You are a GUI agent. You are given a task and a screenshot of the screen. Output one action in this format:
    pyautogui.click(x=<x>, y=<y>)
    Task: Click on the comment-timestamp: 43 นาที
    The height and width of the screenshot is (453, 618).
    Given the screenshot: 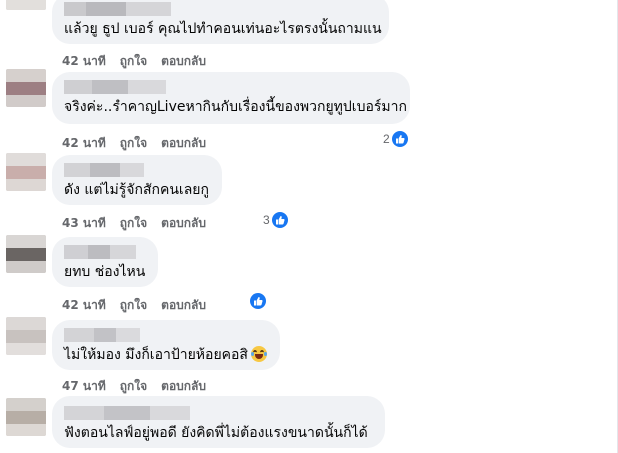 What is the action you would take?
    pyautogui.click(x=84, y=223)
    